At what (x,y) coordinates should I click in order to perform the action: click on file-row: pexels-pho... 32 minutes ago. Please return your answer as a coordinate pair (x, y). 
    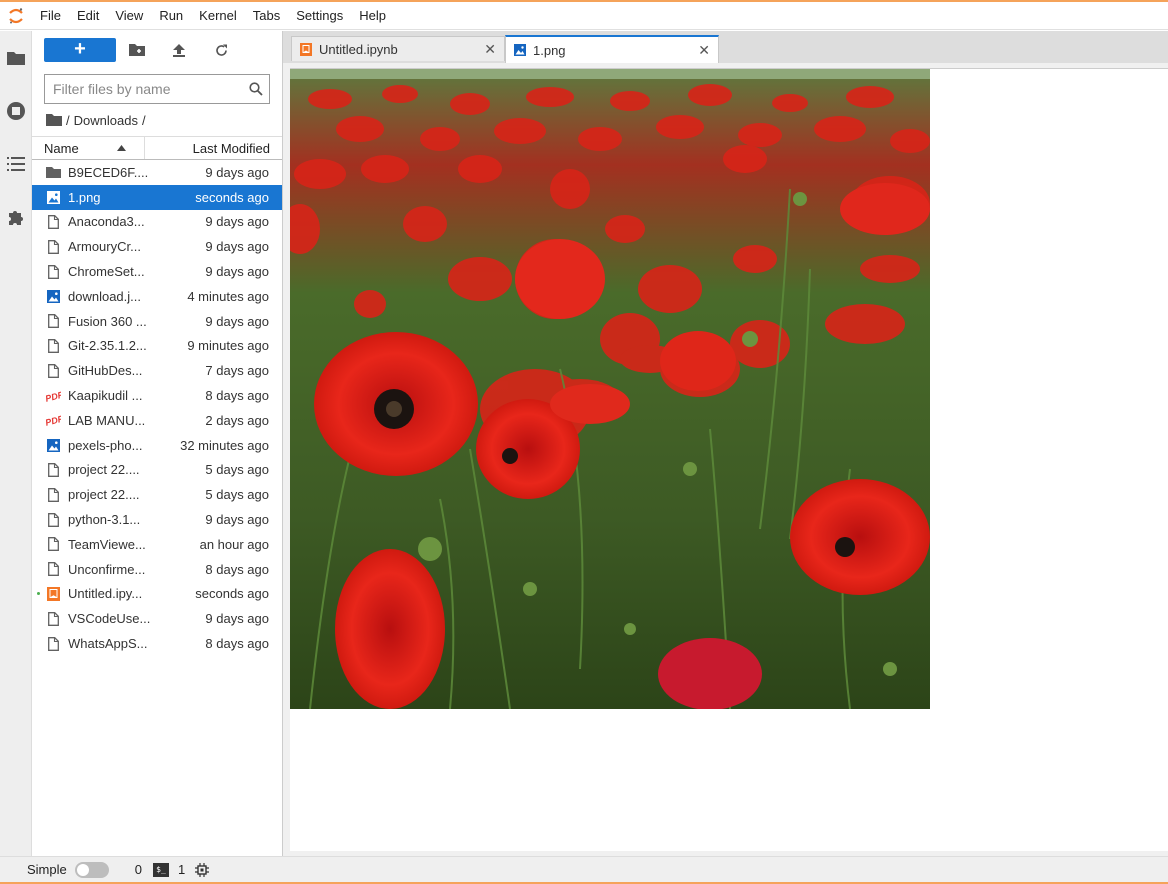
    Looking at the image, I should click on (157, 445).